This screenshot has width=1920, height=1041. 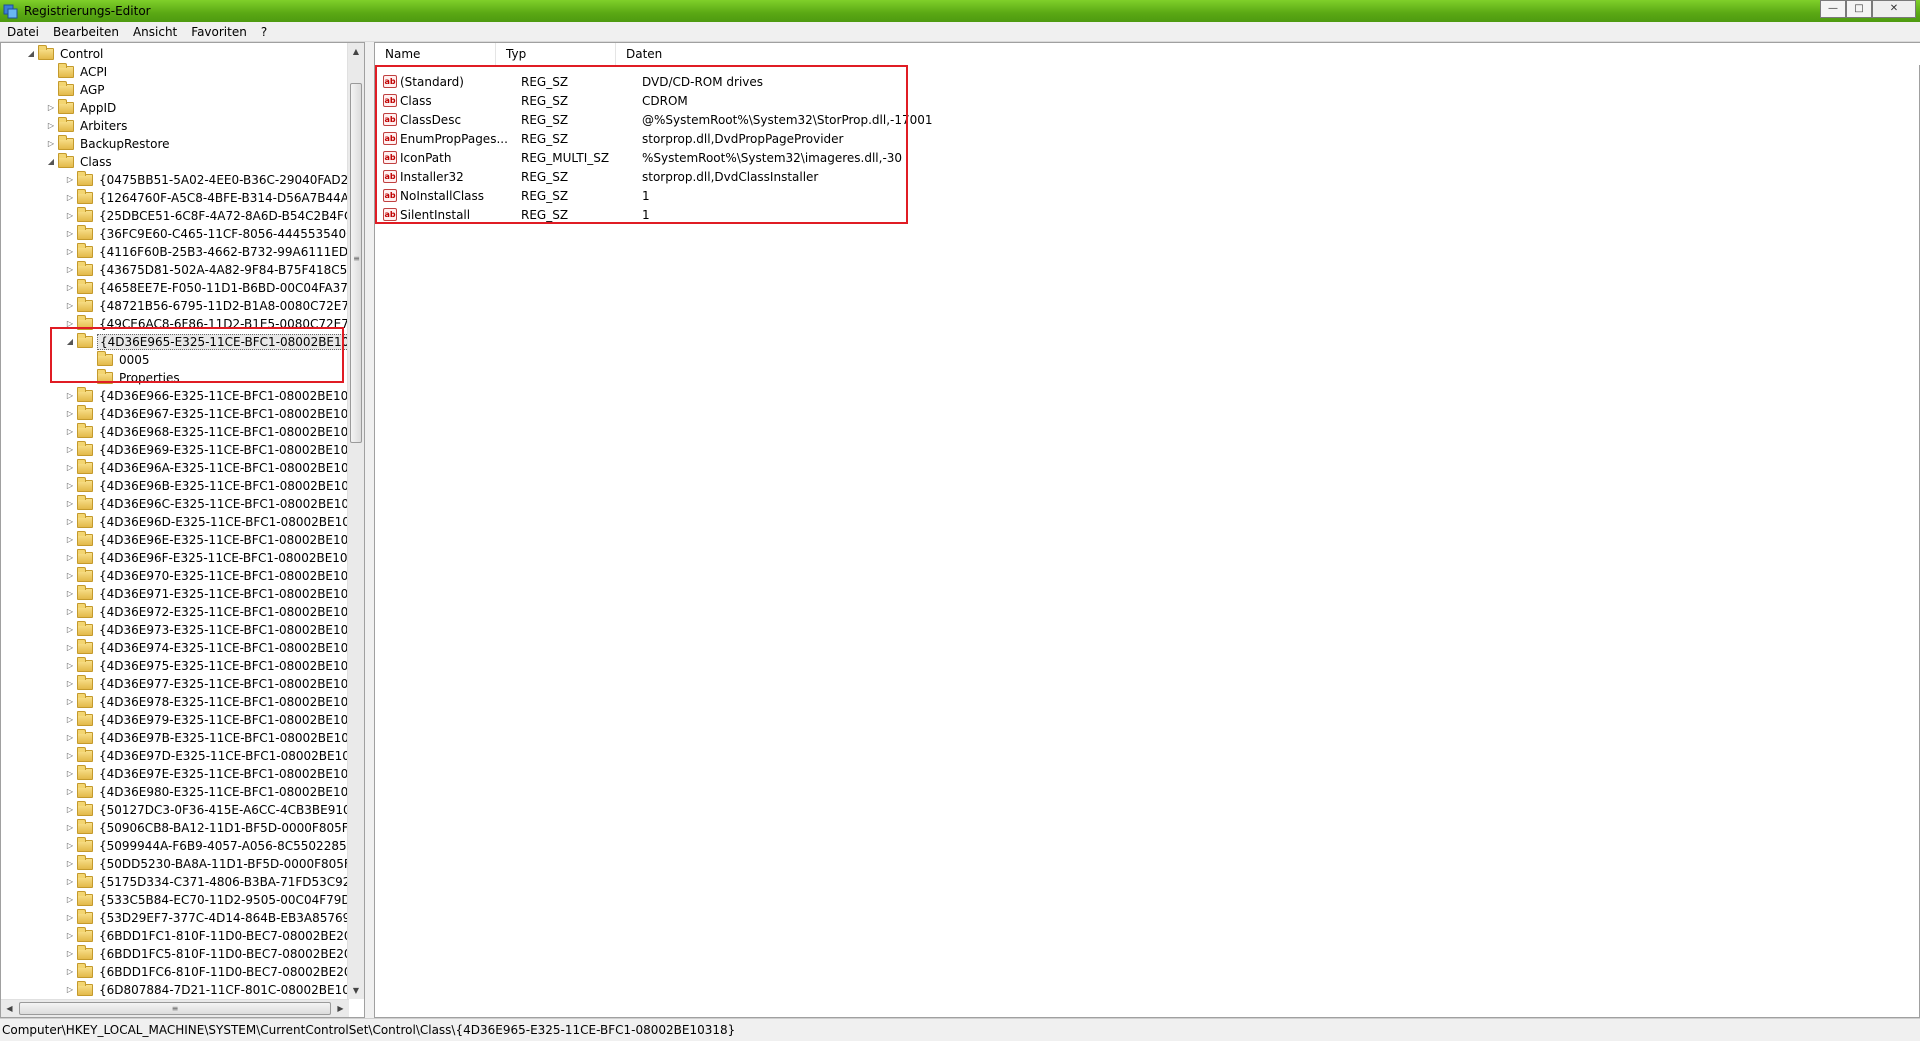 I want to click on tree-node: ◢ Control, so click(x=65, y=54).